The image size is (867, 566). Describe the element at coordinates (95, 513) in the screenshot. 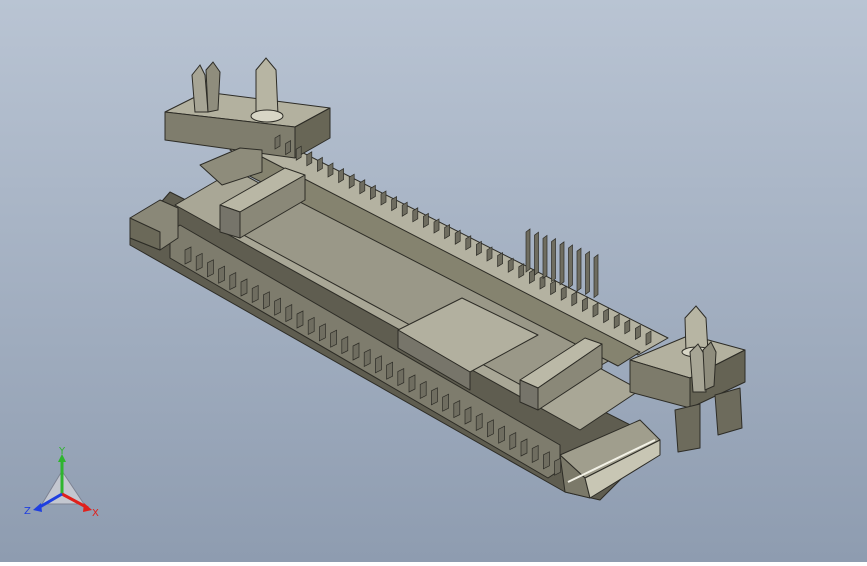

I see `triad-x-label: X` at that location.